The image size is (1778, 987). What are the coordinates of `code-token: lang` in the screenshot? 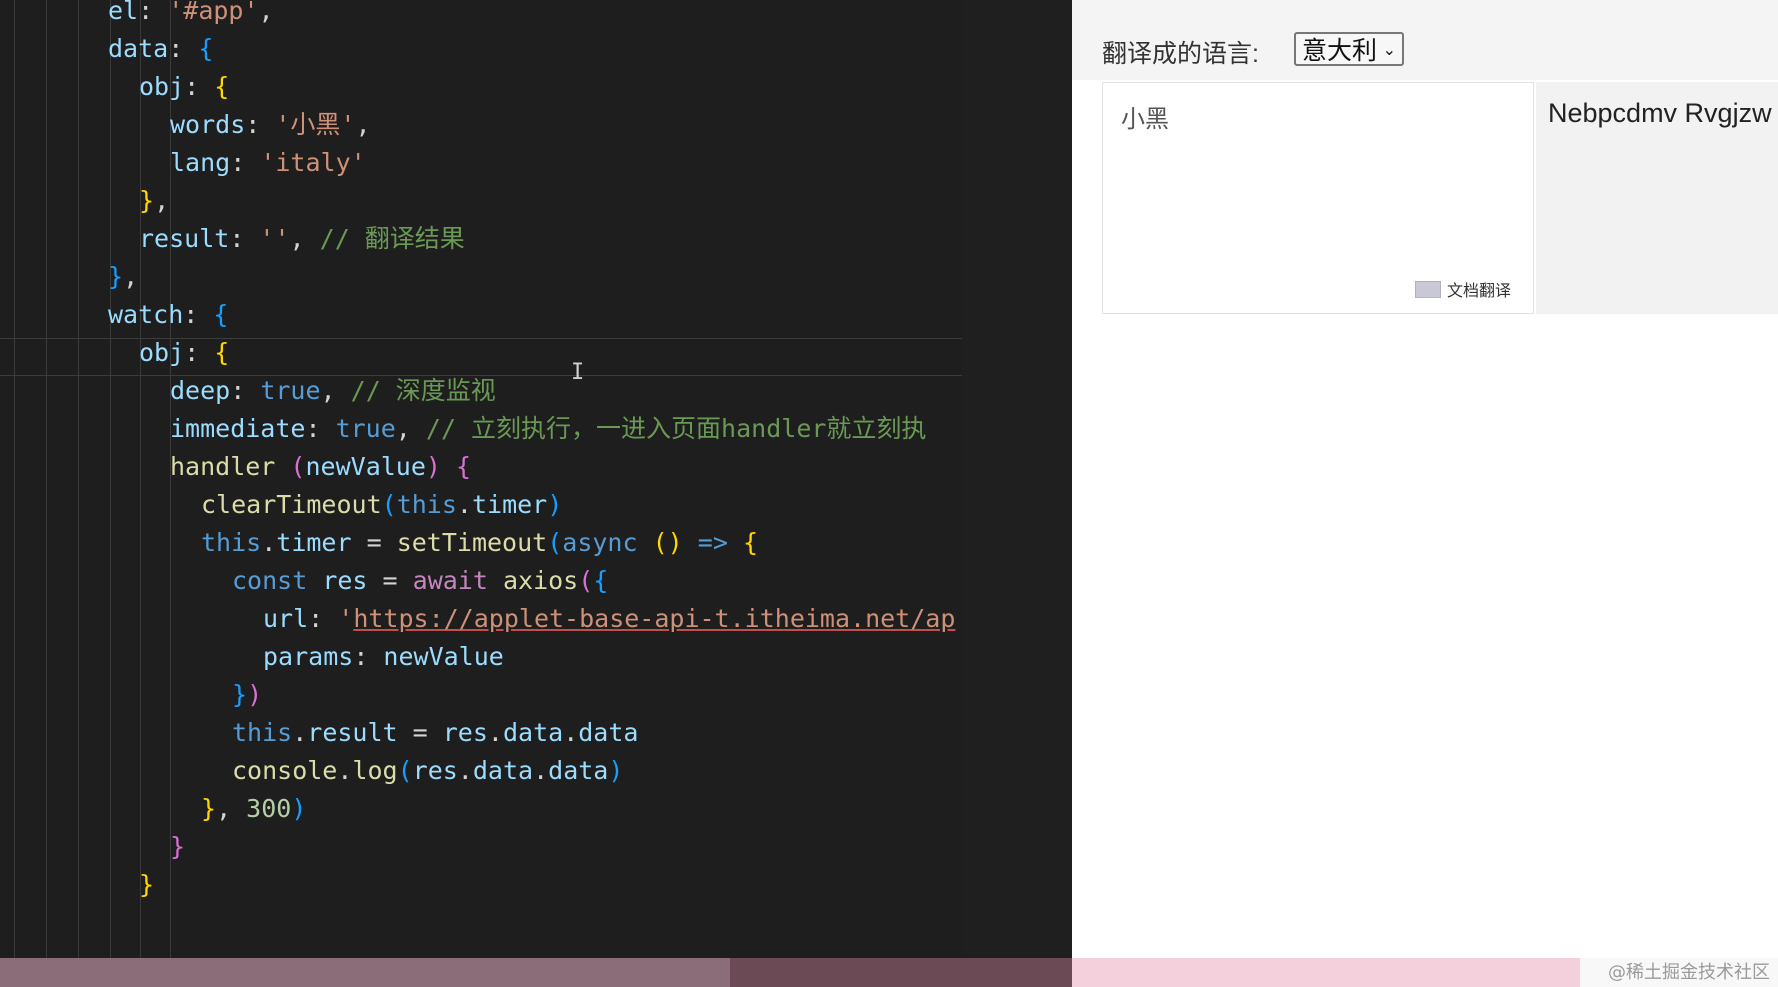 It's located at (200, 162).